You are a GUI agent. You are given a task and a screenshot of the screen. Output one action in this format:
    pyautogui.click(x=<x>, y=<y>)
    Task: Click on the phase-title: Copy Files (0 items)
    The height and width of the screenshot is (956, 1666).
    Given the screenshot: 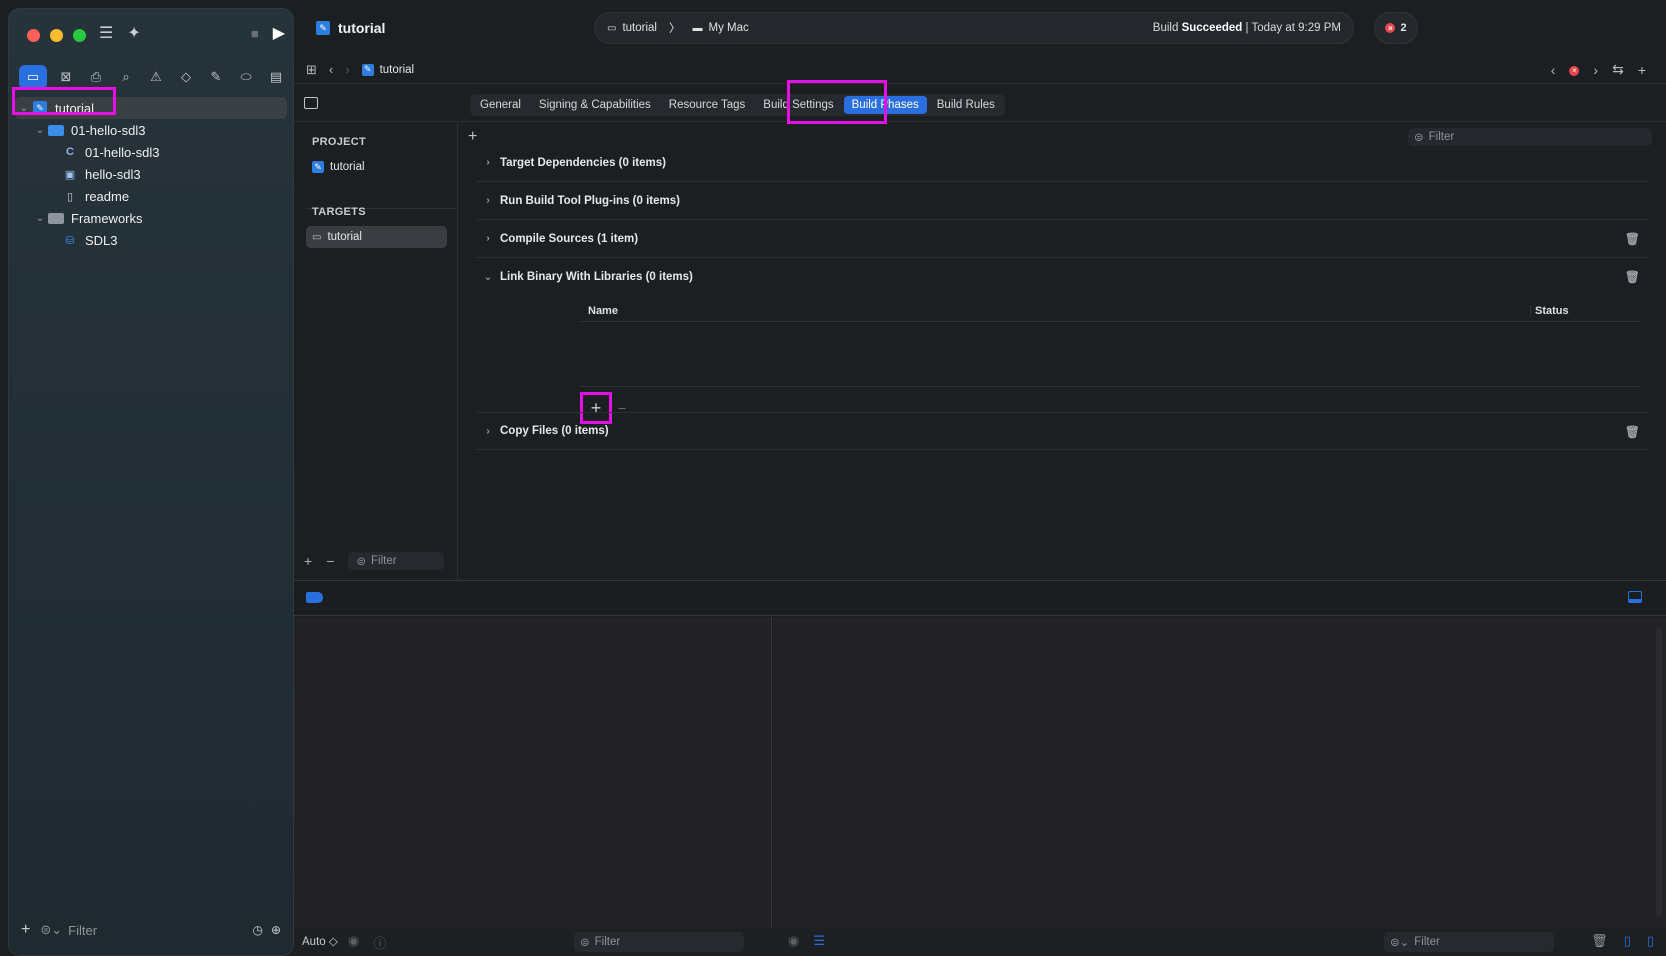 What is the action you would take?
    pyautogui.click(x=554, y=431)
    